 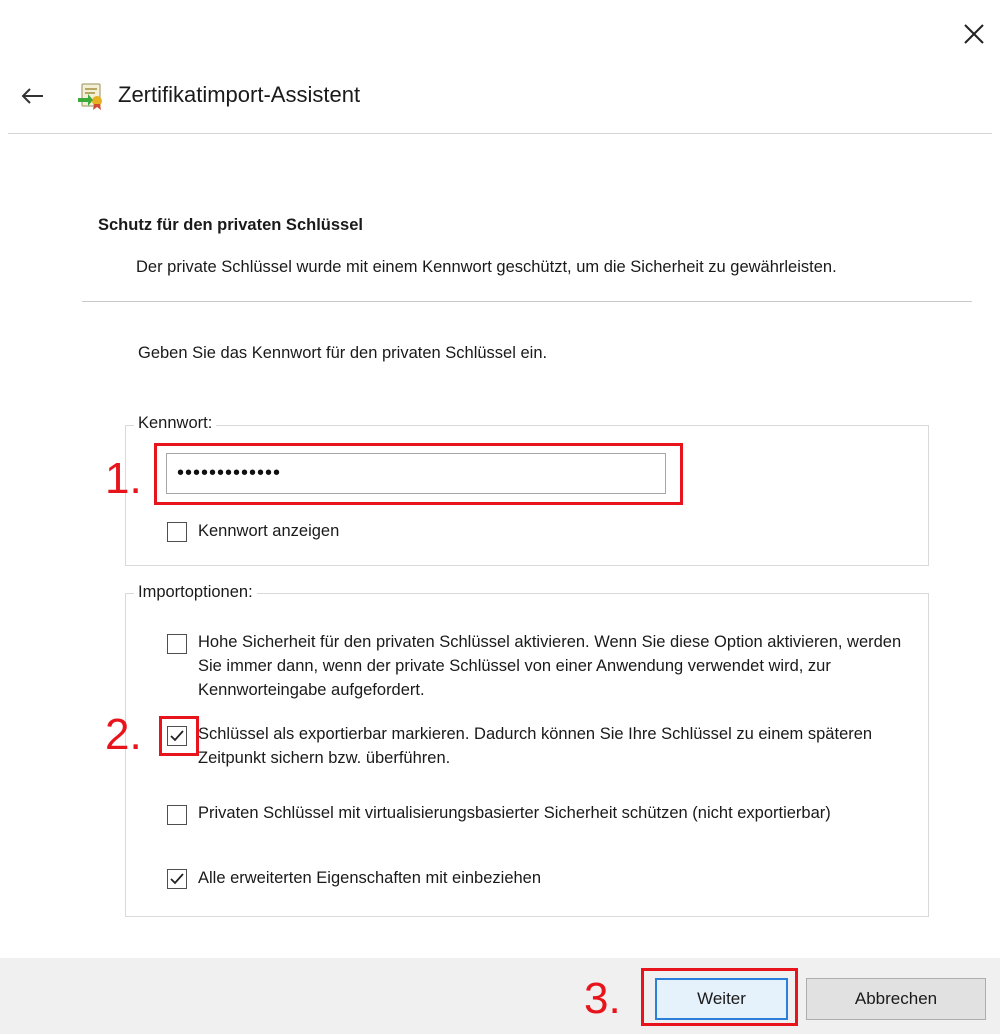 What do you see at coordinates (177, 532) in the screenshot?
I see `show-password-checkbox` at bounding box center [177, 532].